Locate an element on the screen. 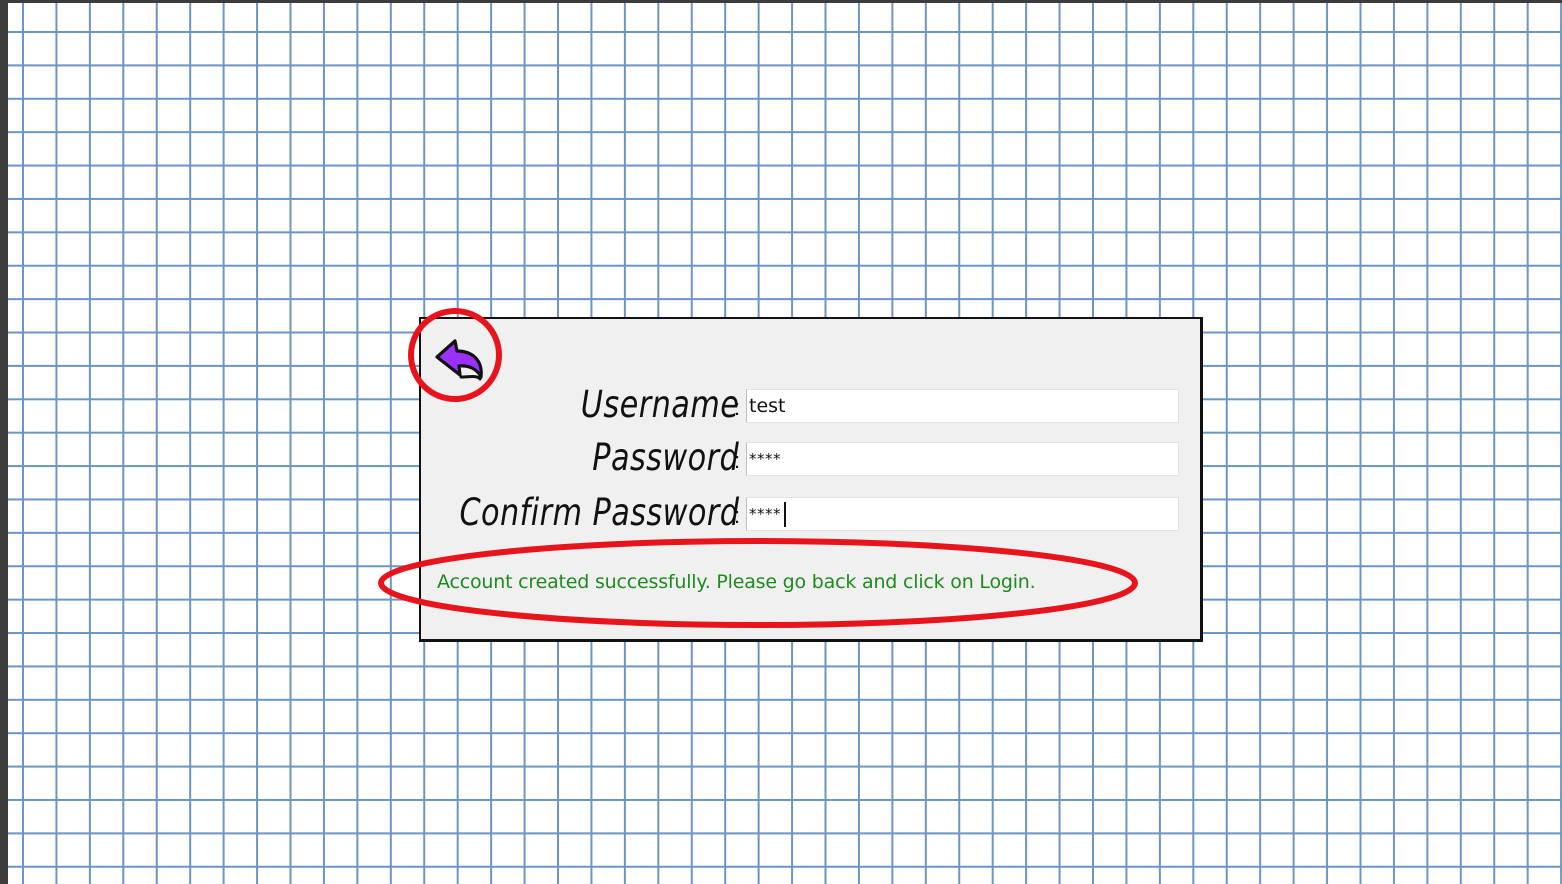 Image resolution: width=1562 pixels, height=884 pixels. password-colon: : is located at coordinates (737, 460).